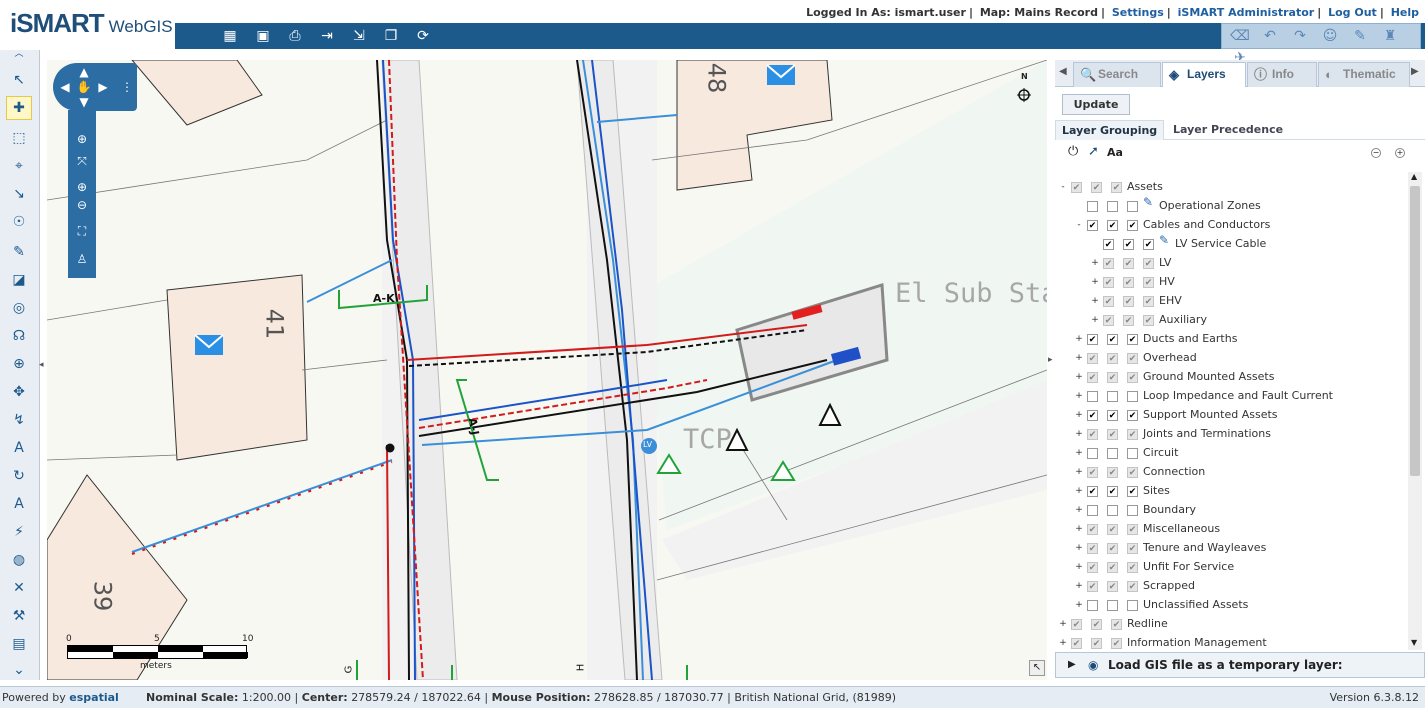  I want to click on move-icon: ✥, so click(19, 392).